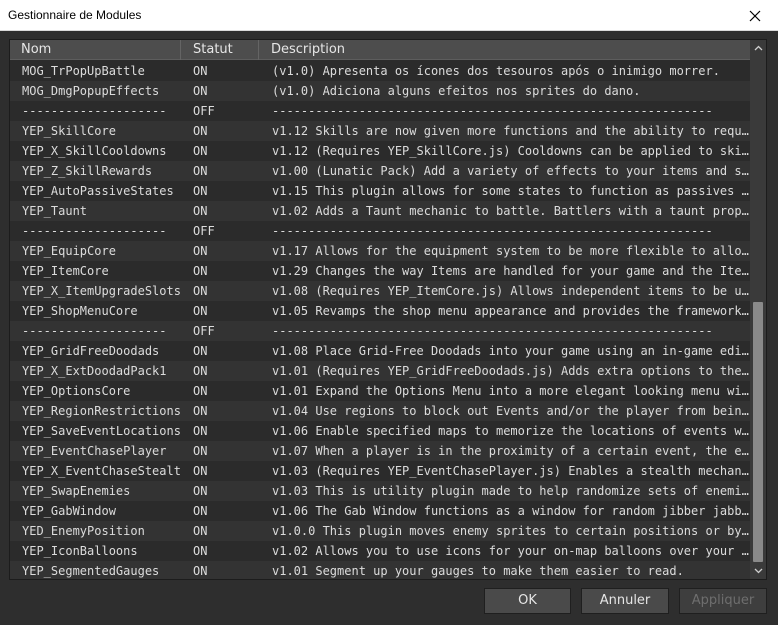 The width and height of the screenshot is (778, 625). I want to click on plugin-name-cell: YEP_X_ItemUpgradeSlots, so click(101, 291).